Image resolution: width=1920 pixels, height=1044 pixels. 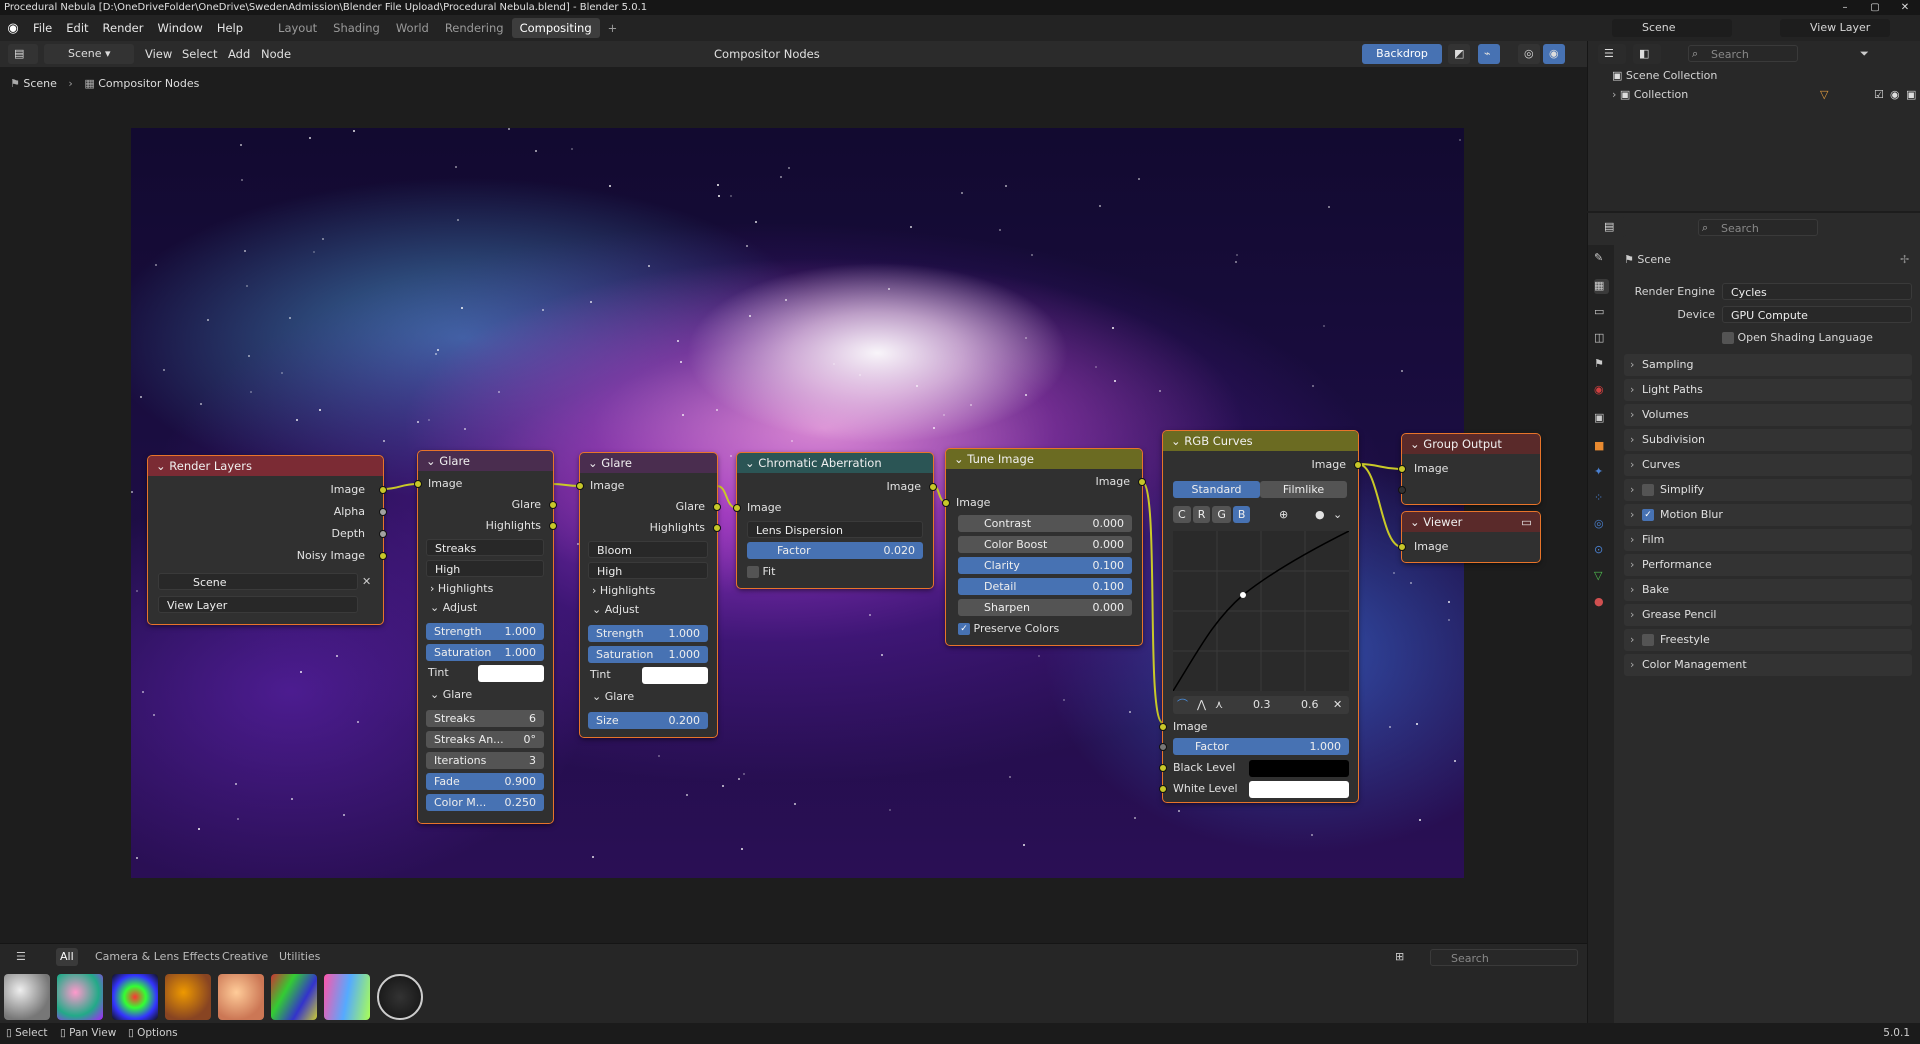 I want to click on glare1-socket-in, so click(x=418, y=484).